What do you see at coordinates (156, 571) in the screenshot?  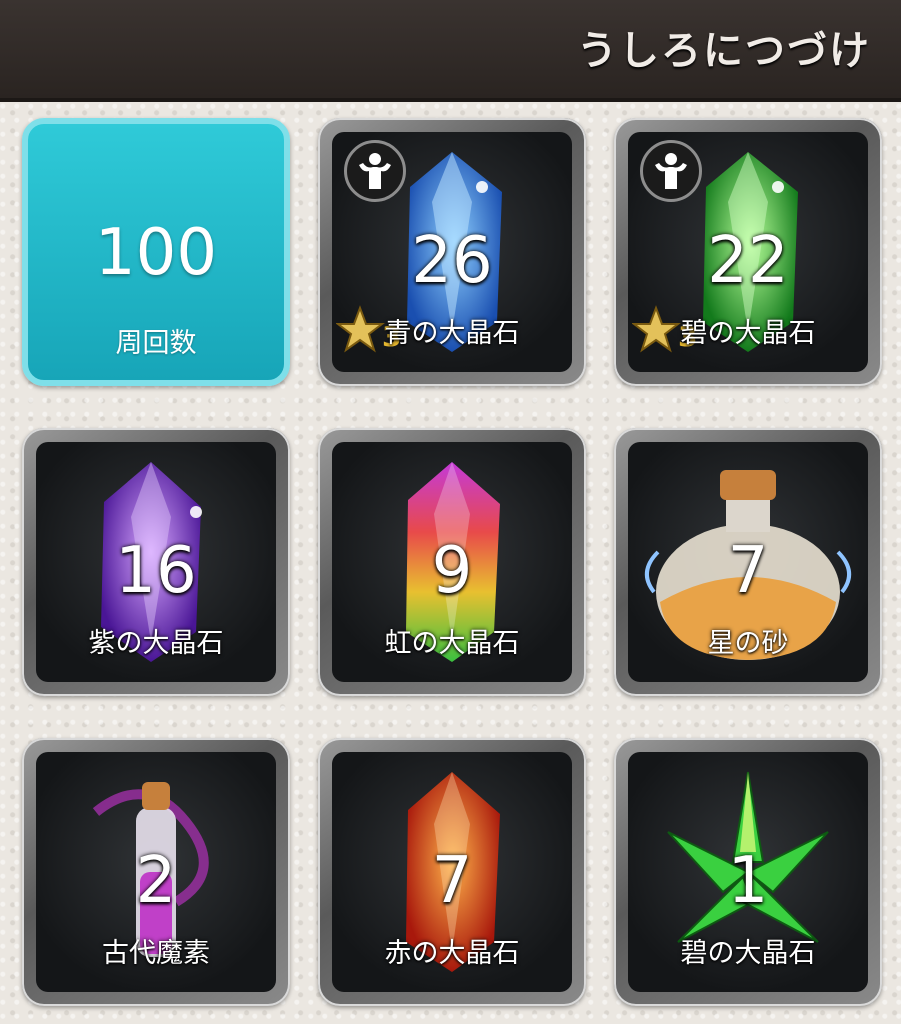 I see `item-count: 16` at bounding box center [156, 571].